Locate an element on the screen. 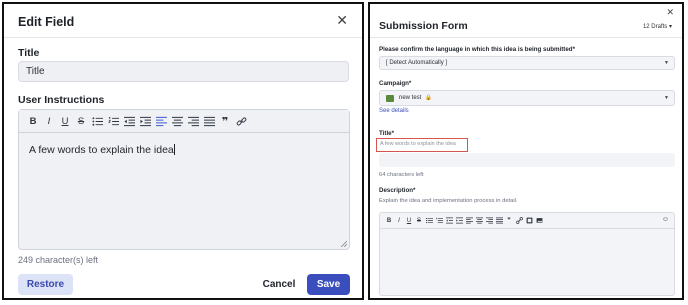  title-label: Title* is located at coordinates (387, 133).